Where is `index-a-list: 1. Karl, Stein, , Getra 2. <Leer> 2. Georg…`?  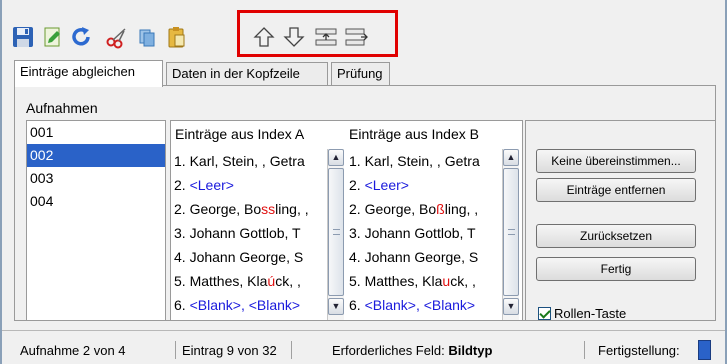 index-a-list: 1. Karl, Stein, , Getra 2. <Leer> 2. Georg… is located at coordinates (248, 234).